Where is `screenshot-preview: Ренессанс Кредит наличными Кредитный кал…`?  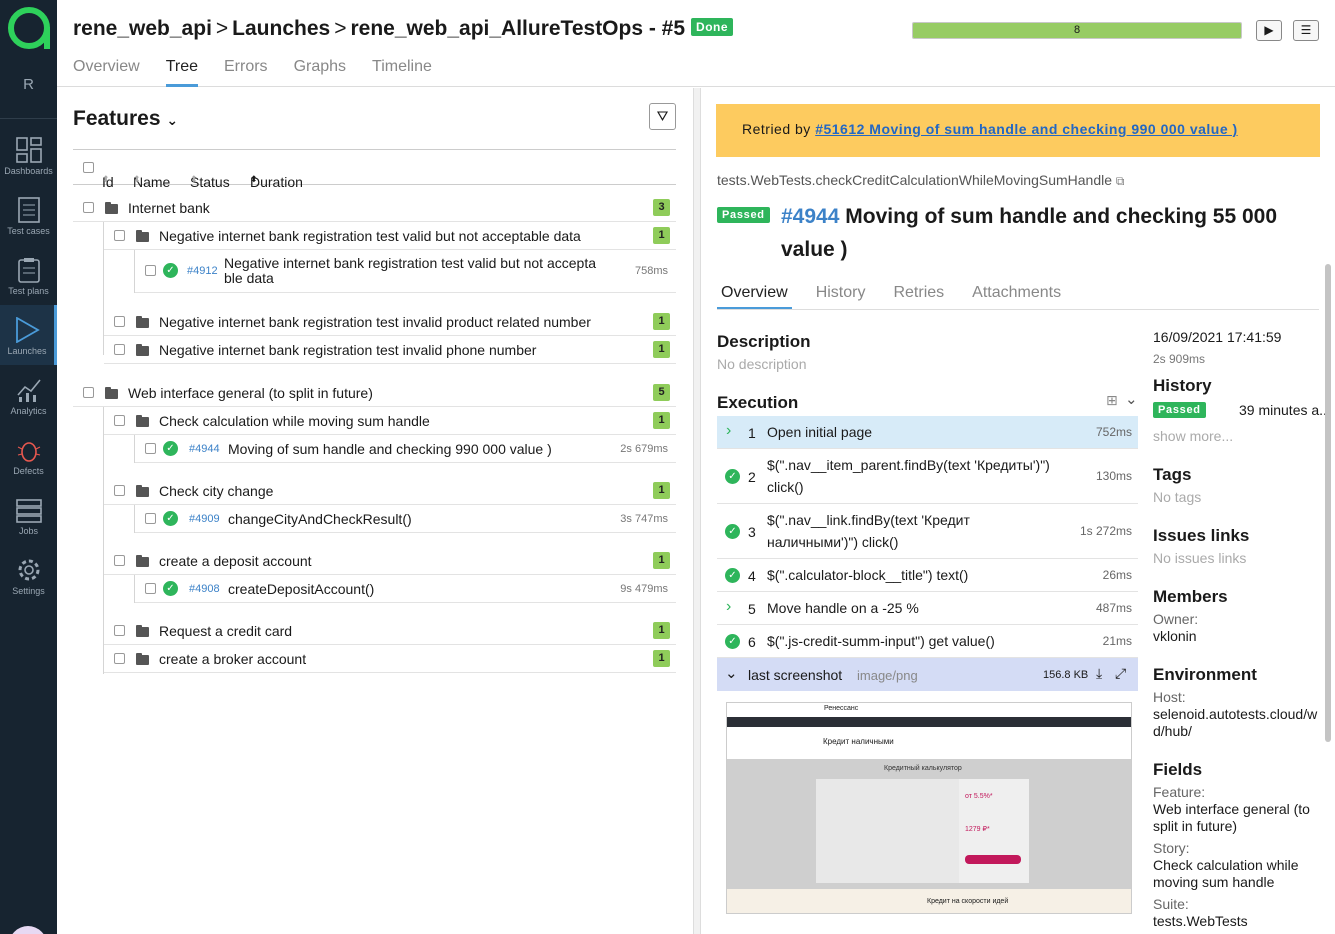 screenshot-preview: Ренессанс Кредит наличными Кредитный кал… is located at coordinates (929, 808).